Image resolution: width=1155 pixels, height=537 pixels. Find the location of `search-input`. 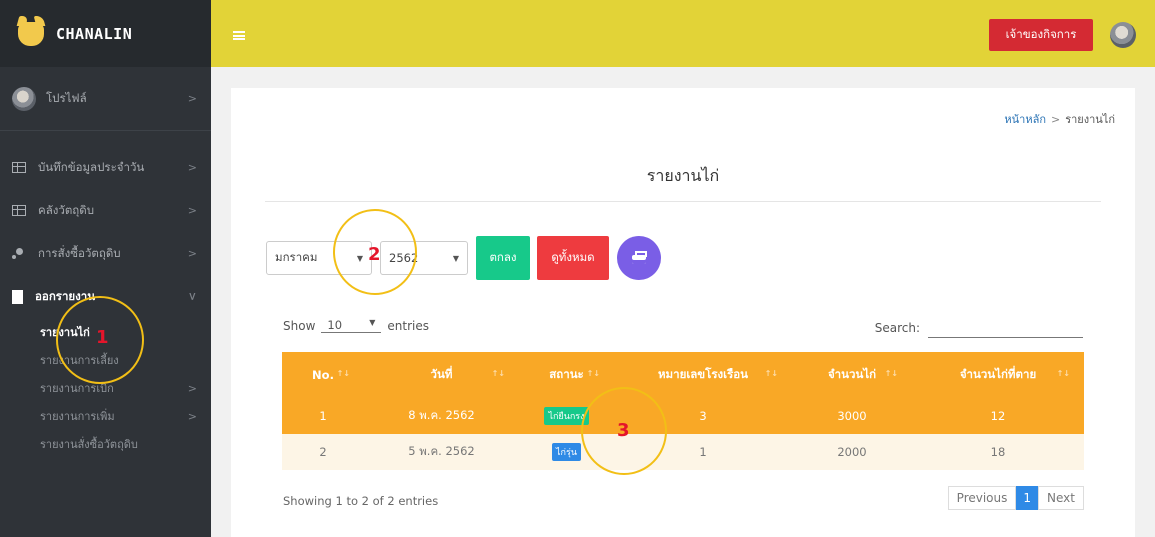

search-input is located at coordinates (1005, 328).